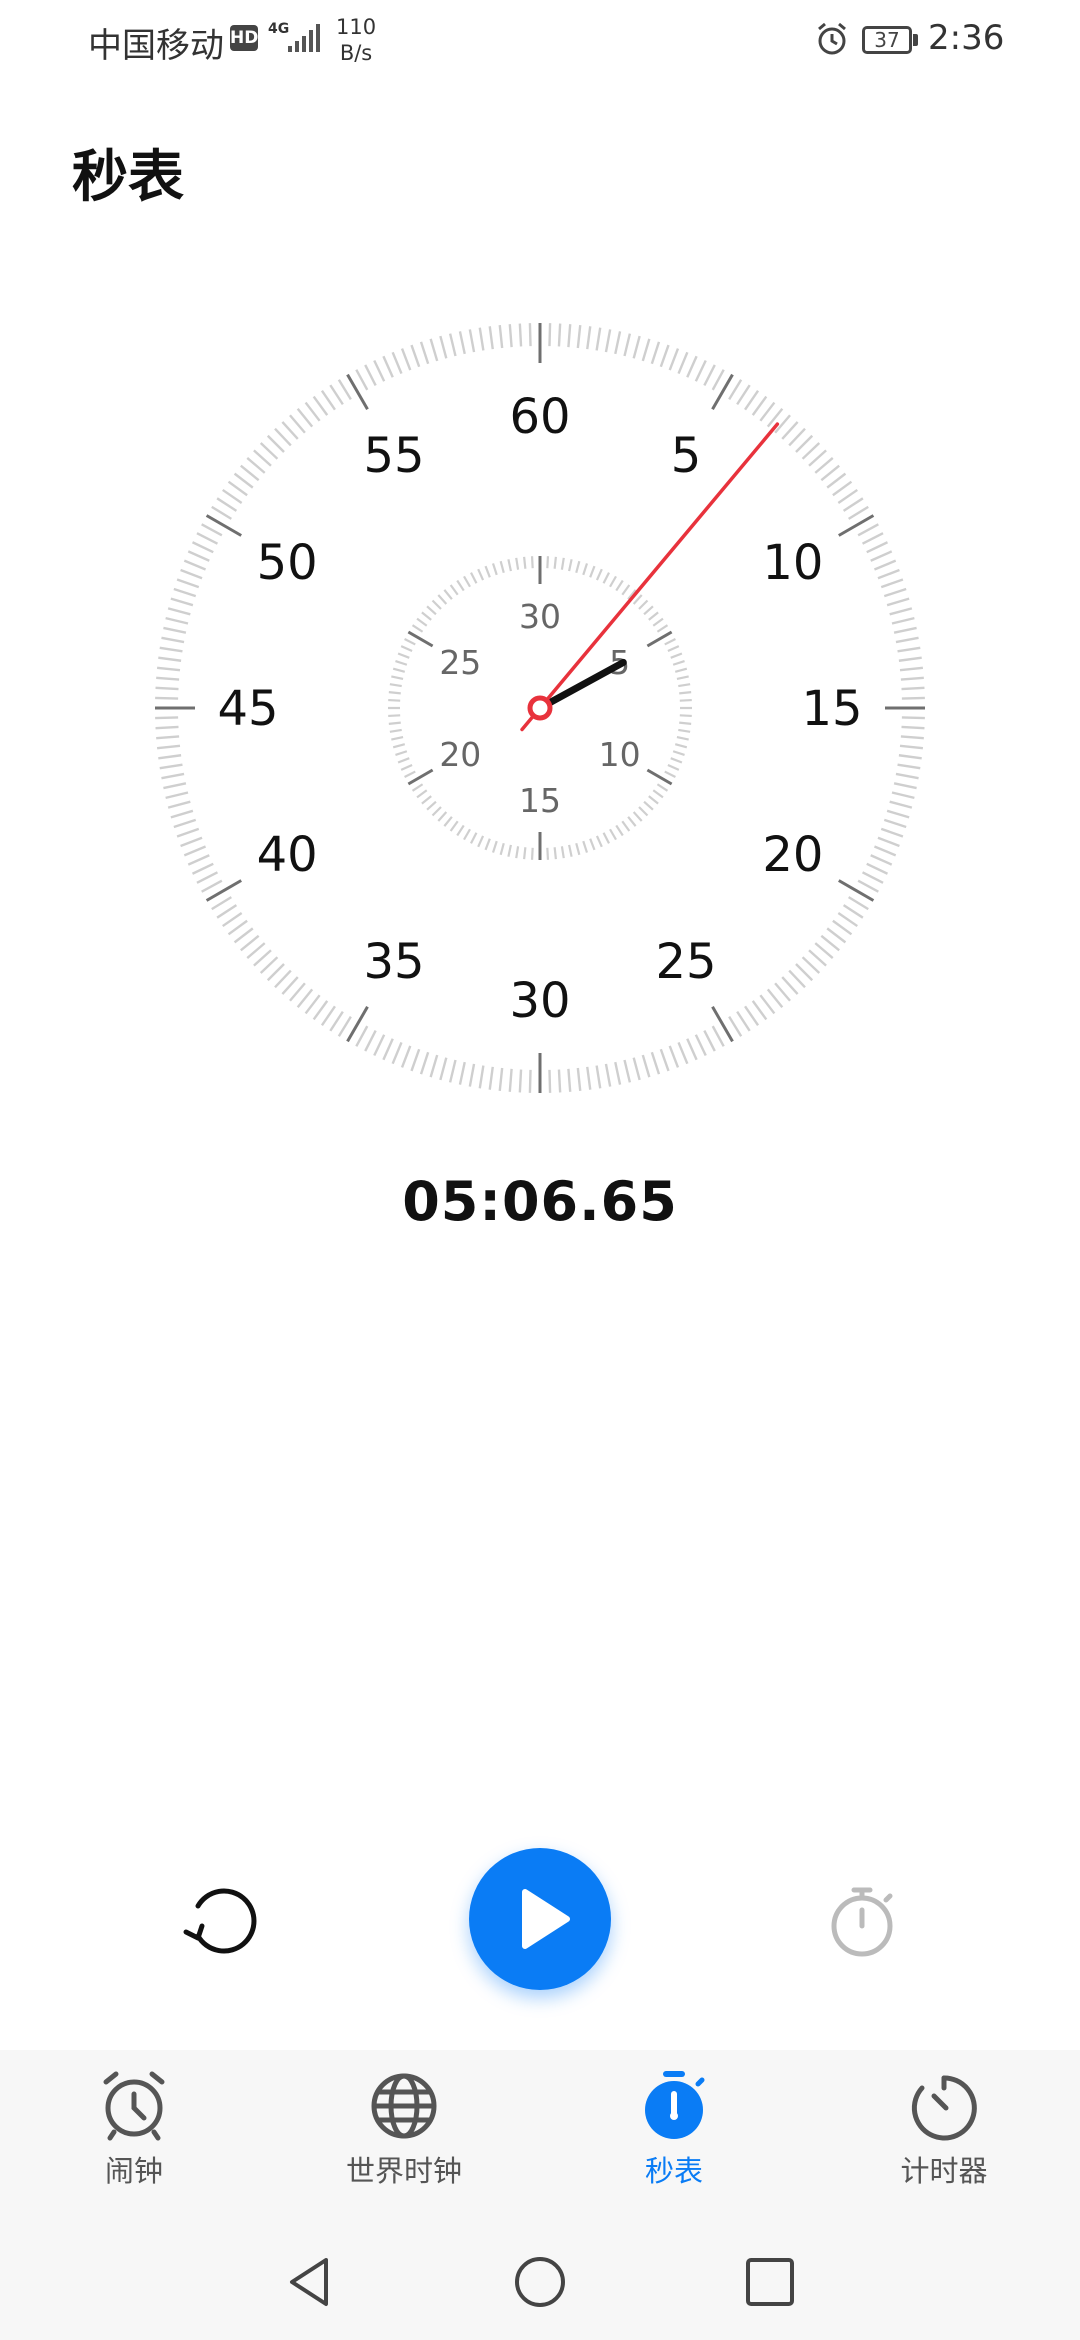 Image resolution: width=1080 pixels, height=2340 pixels. What do you see at coordinates (460, 754) in the screenshot?
I see `inner-number: 20` at bounding box center [460, 754].